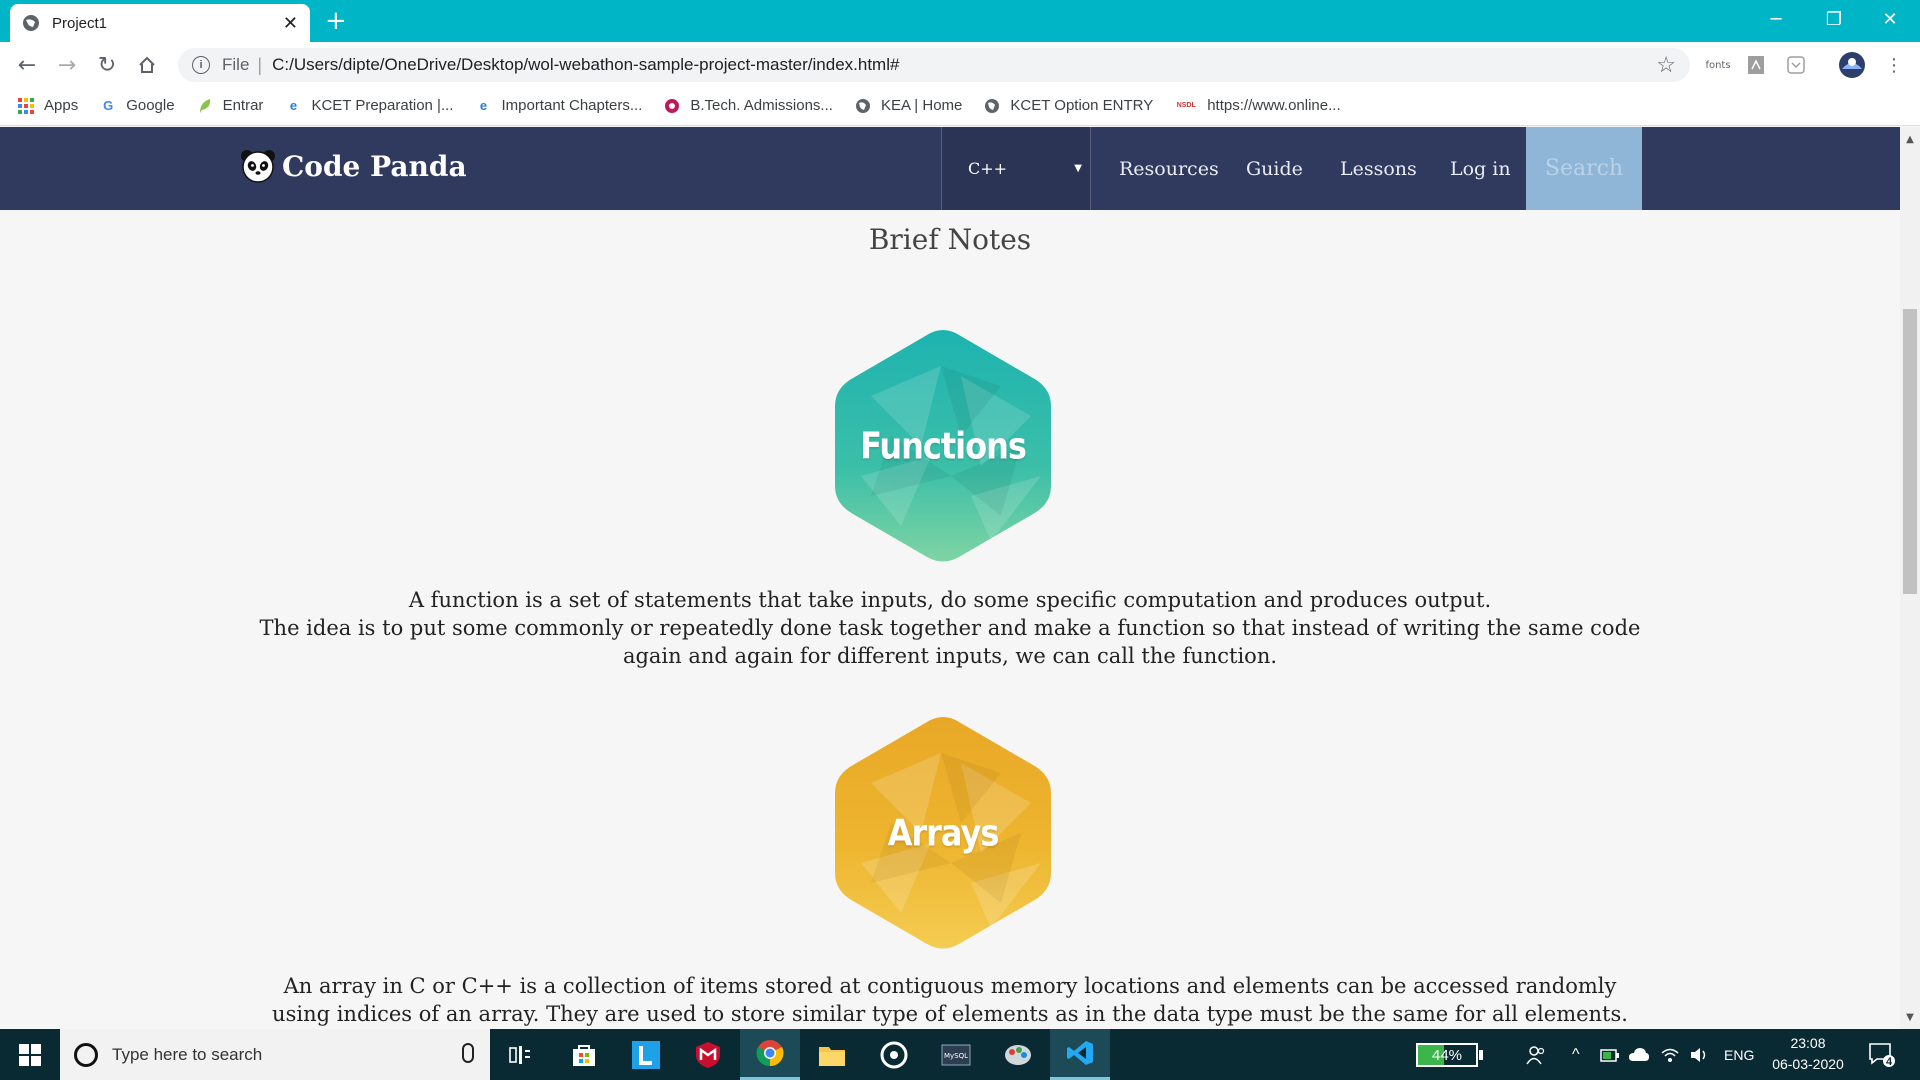  I want to click on mysql-label: MySQL, so click(956, 1056).